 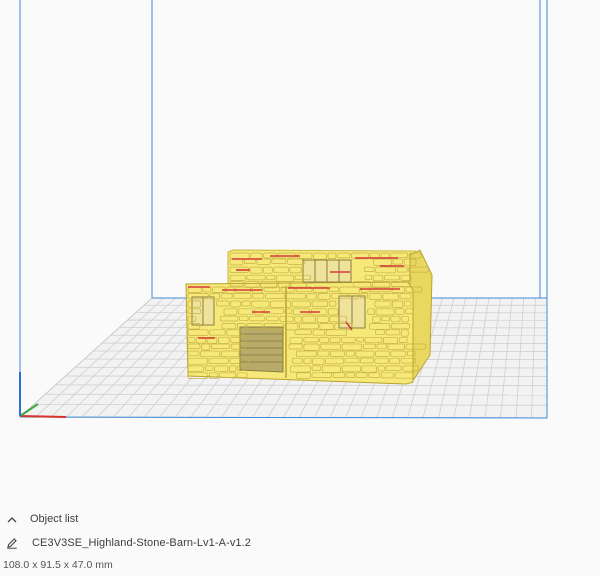 I want to click on object-list-header: Object list, so click(x=41, y=519).